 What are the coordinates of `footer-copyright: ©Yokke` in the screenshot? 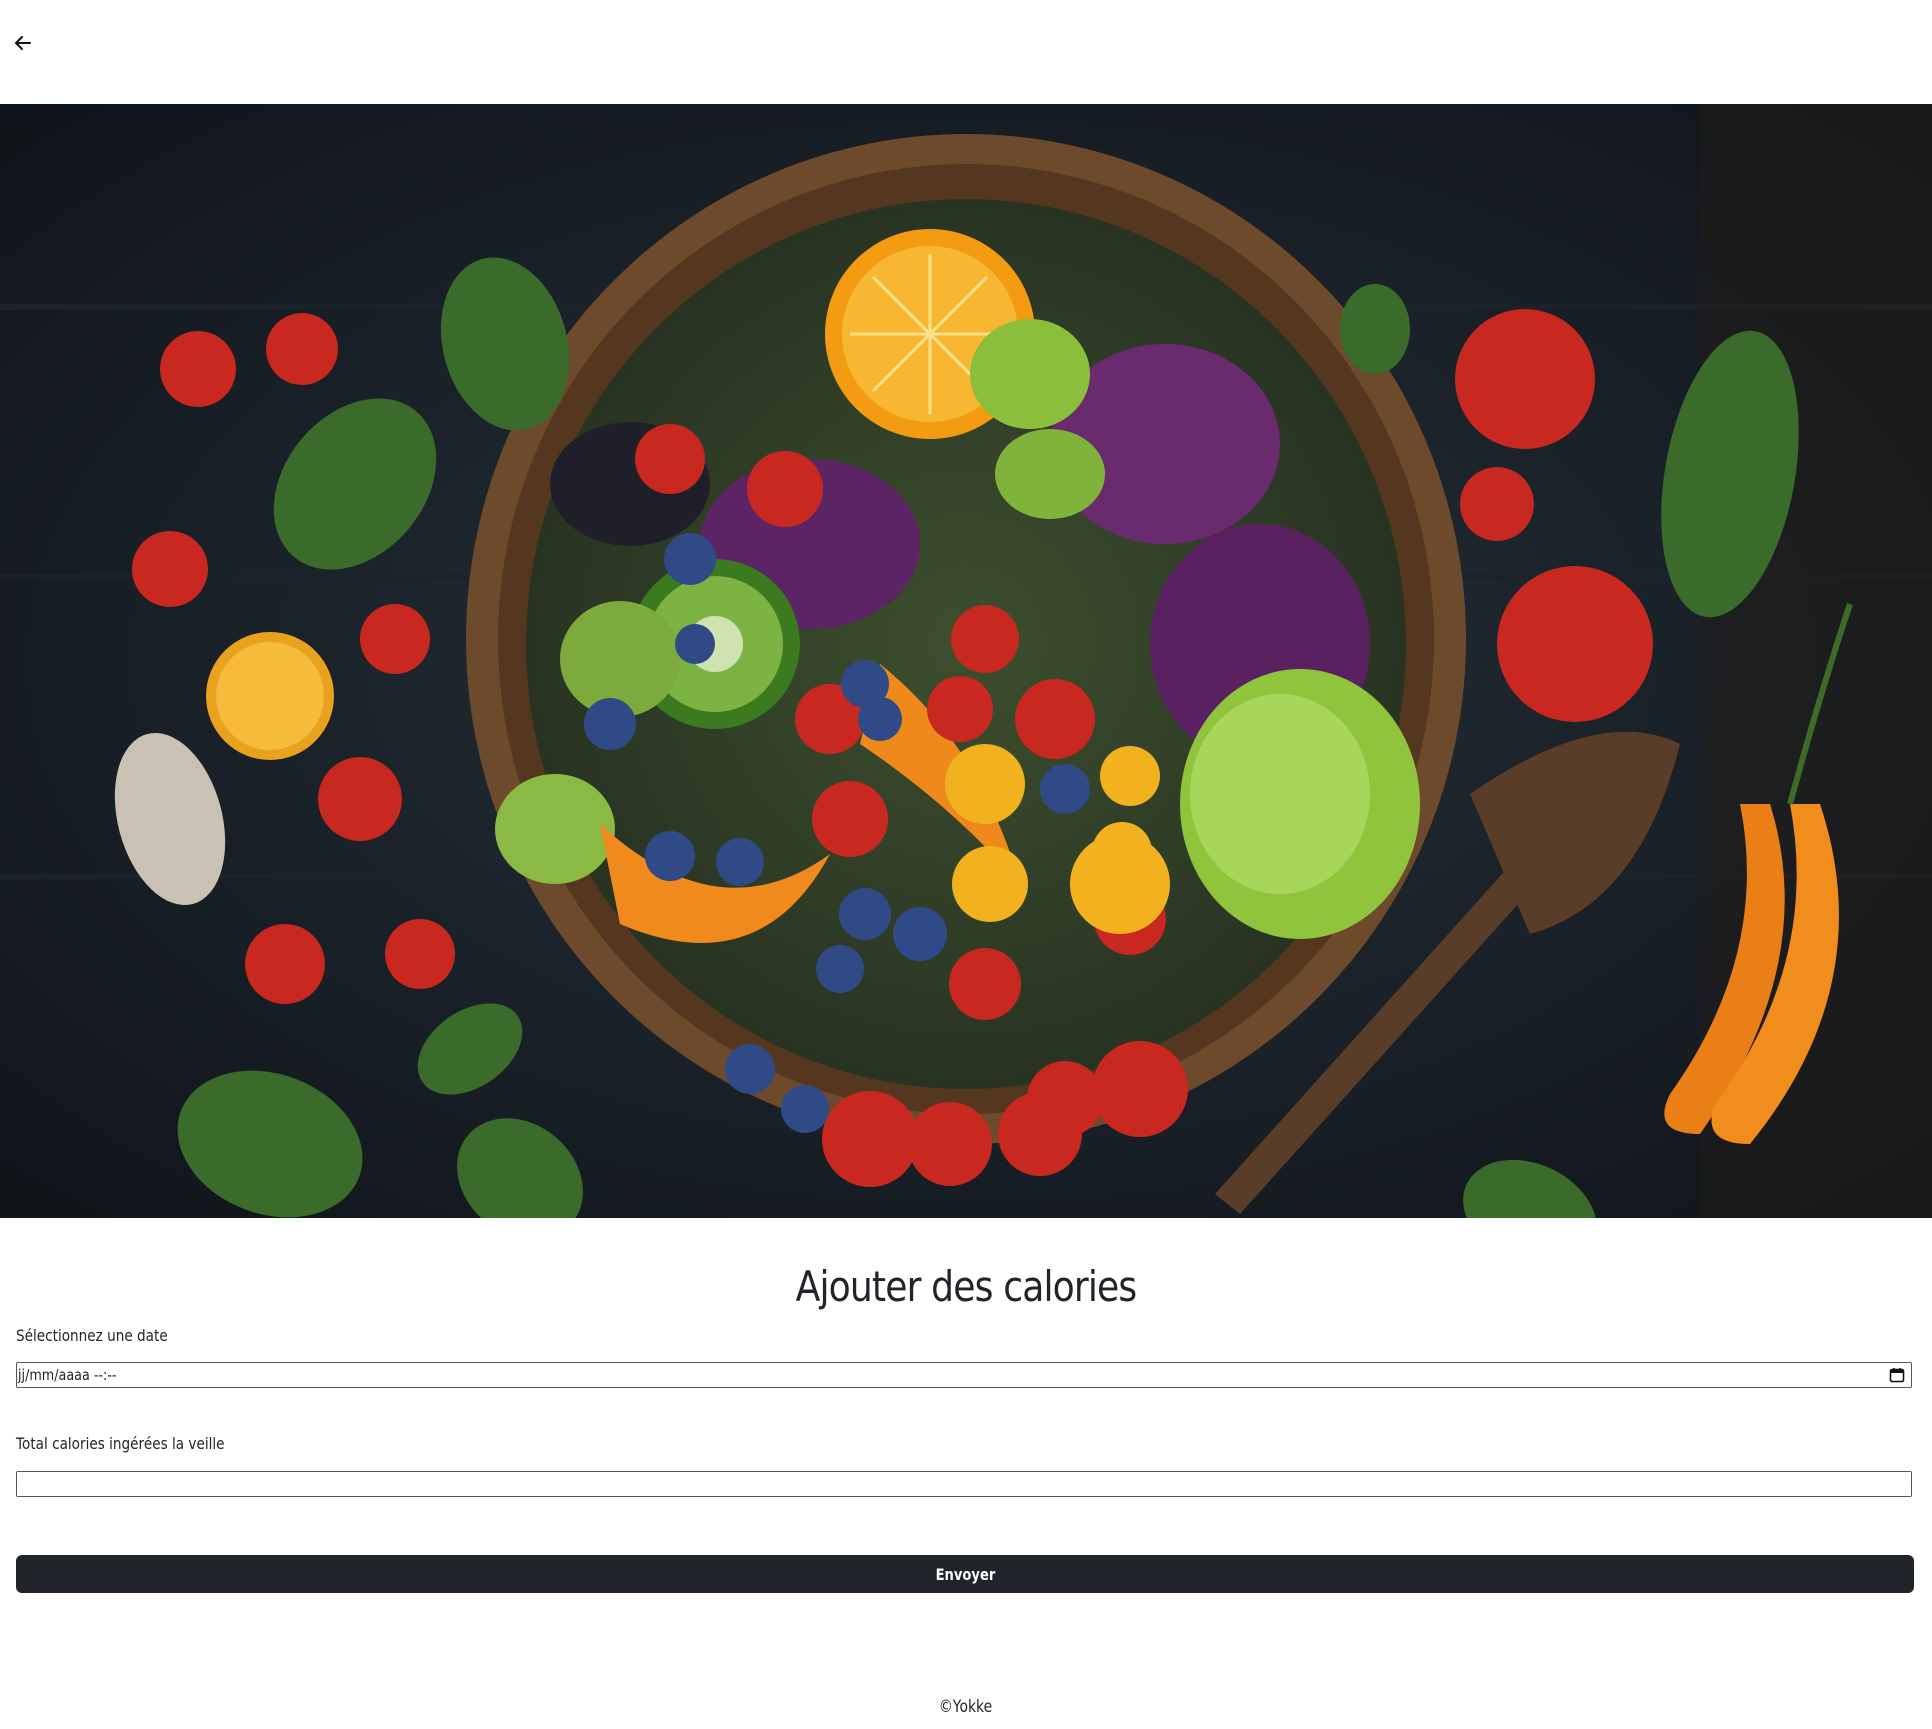 It's located at (966, 1707).